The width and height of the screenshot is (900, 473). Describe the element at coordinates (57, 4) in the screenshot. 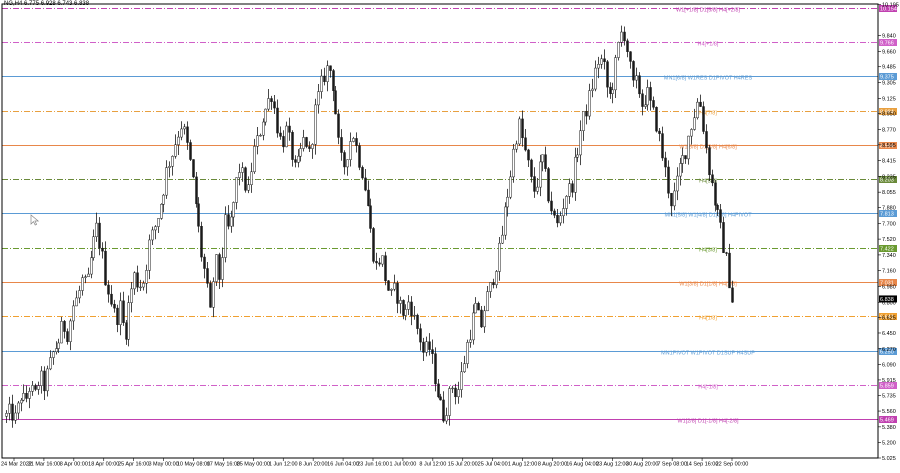

I see `ohlc-values: 6.775 6.928 6.743 6.838` at that location.